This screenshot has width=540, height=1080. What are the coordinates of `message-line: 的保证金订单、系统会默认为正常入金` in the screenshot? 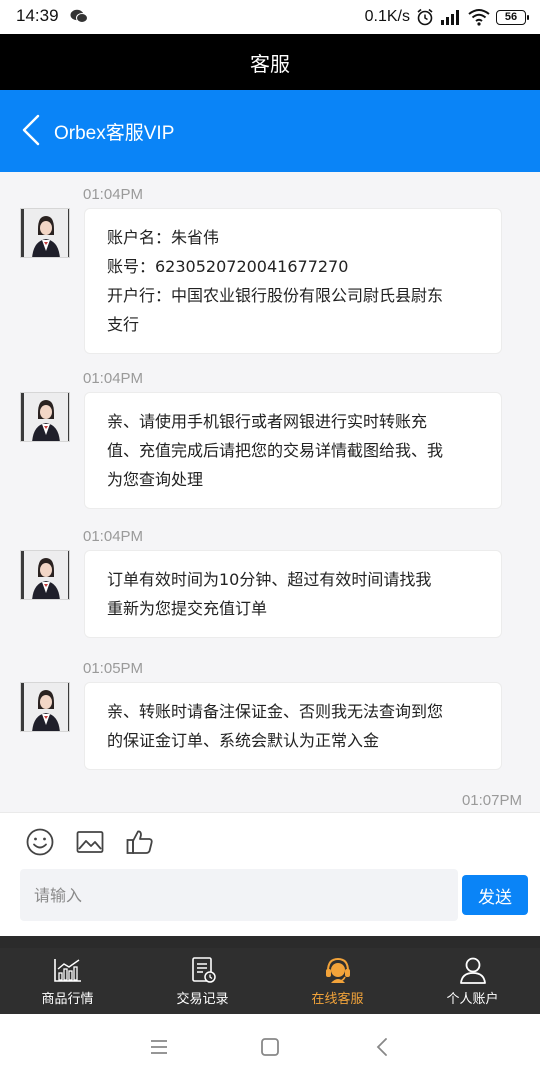 It's located at (243, 740).